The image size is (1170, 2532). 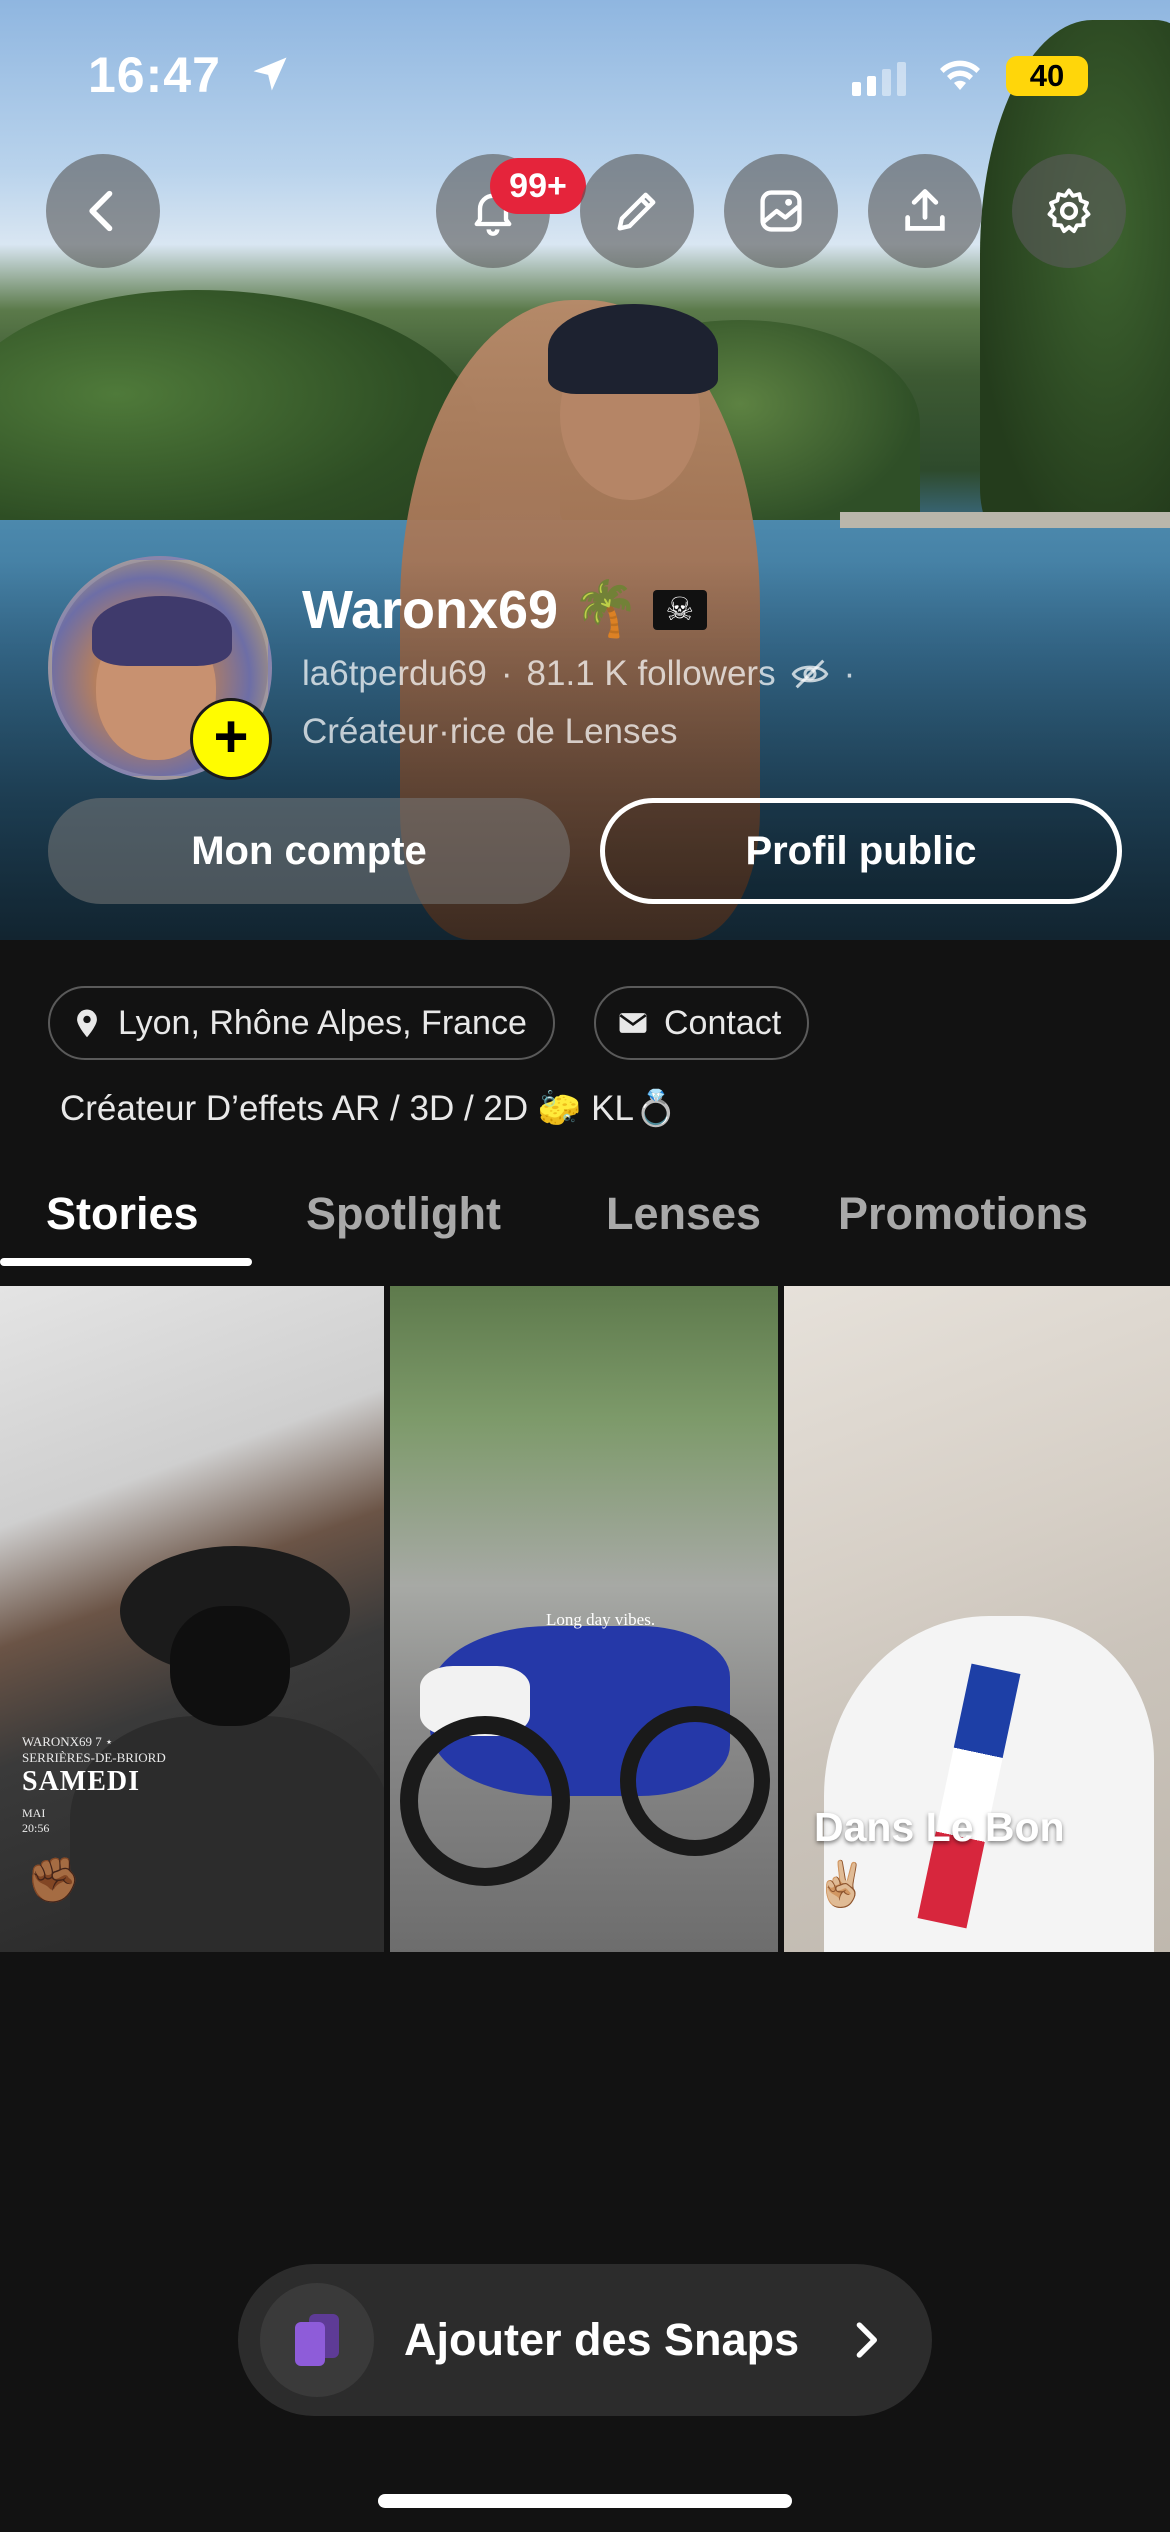 I want to click on profile-role: Créateur·rice de Lenses, so click(x=490, y=731).